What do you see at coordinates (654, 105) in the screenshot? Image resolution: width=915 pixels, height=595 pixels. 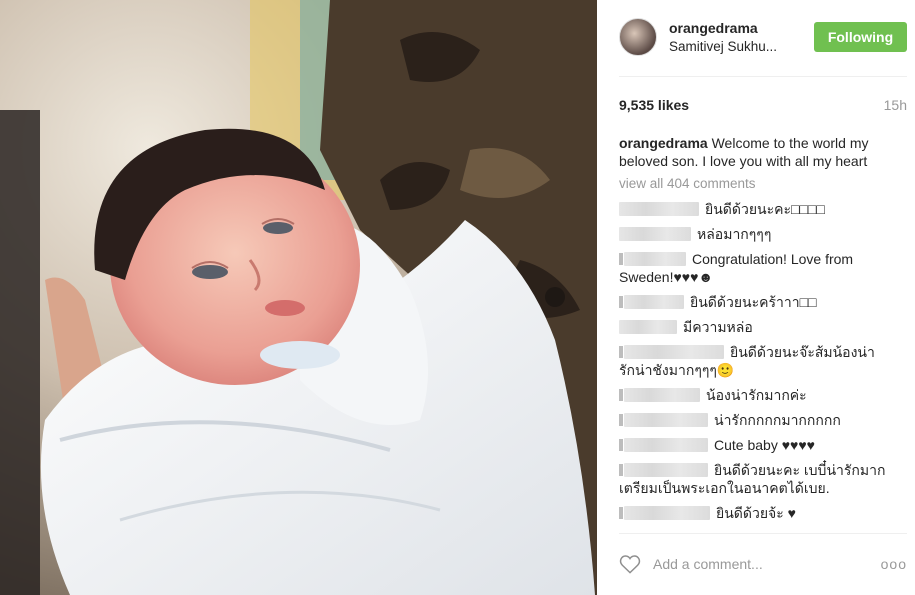 I see `likes-count: 9,535 likes` at bounding box center [654, 105].